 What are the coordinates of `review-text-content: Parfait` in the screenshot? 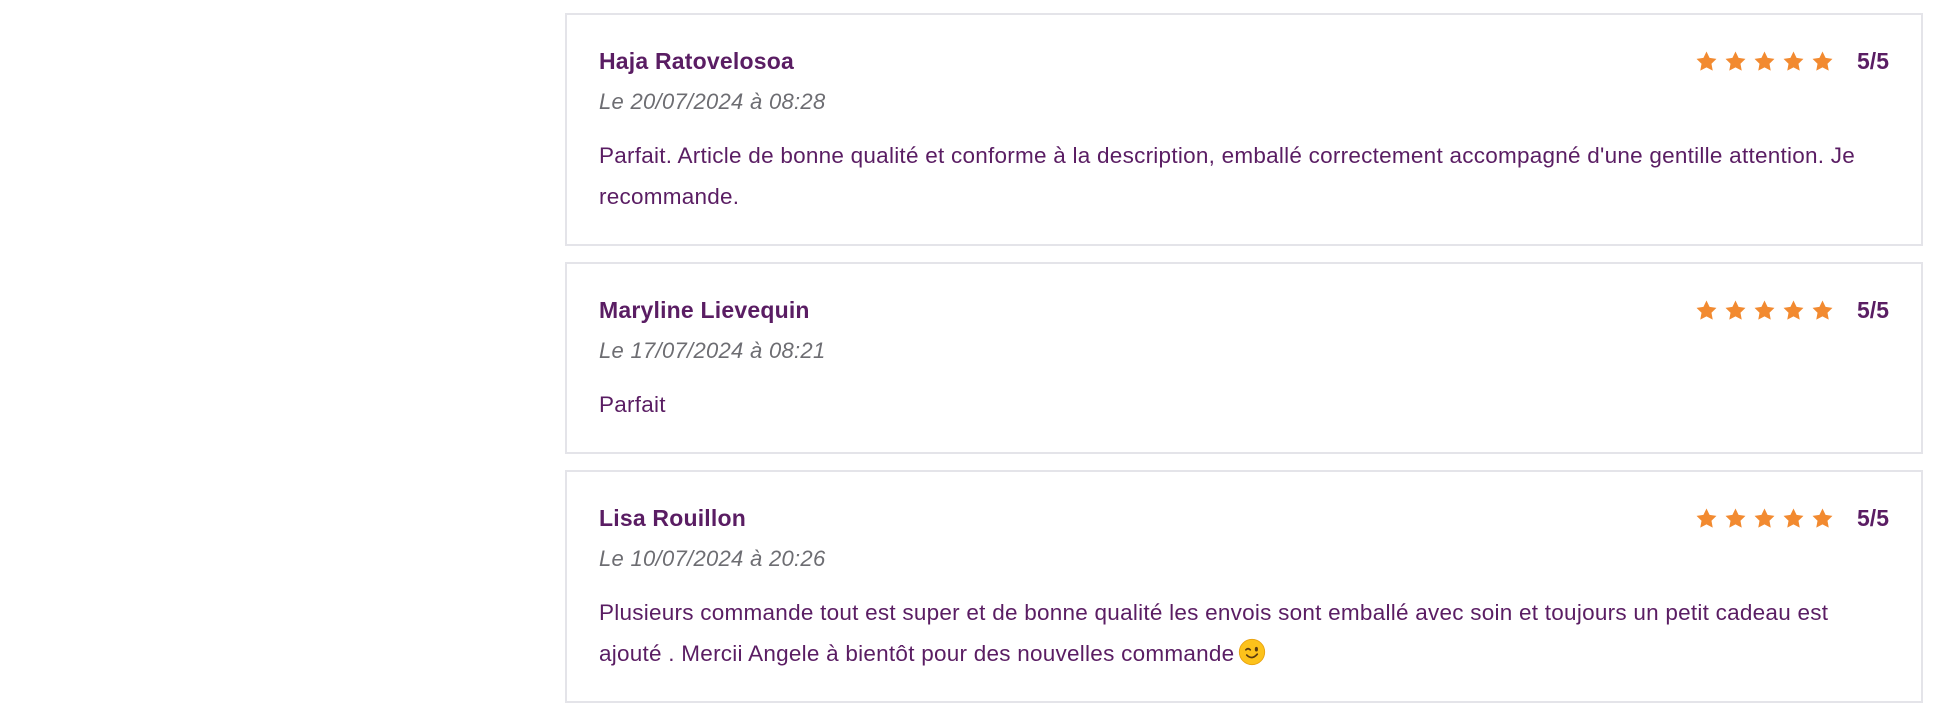 It's located at (632, 404).